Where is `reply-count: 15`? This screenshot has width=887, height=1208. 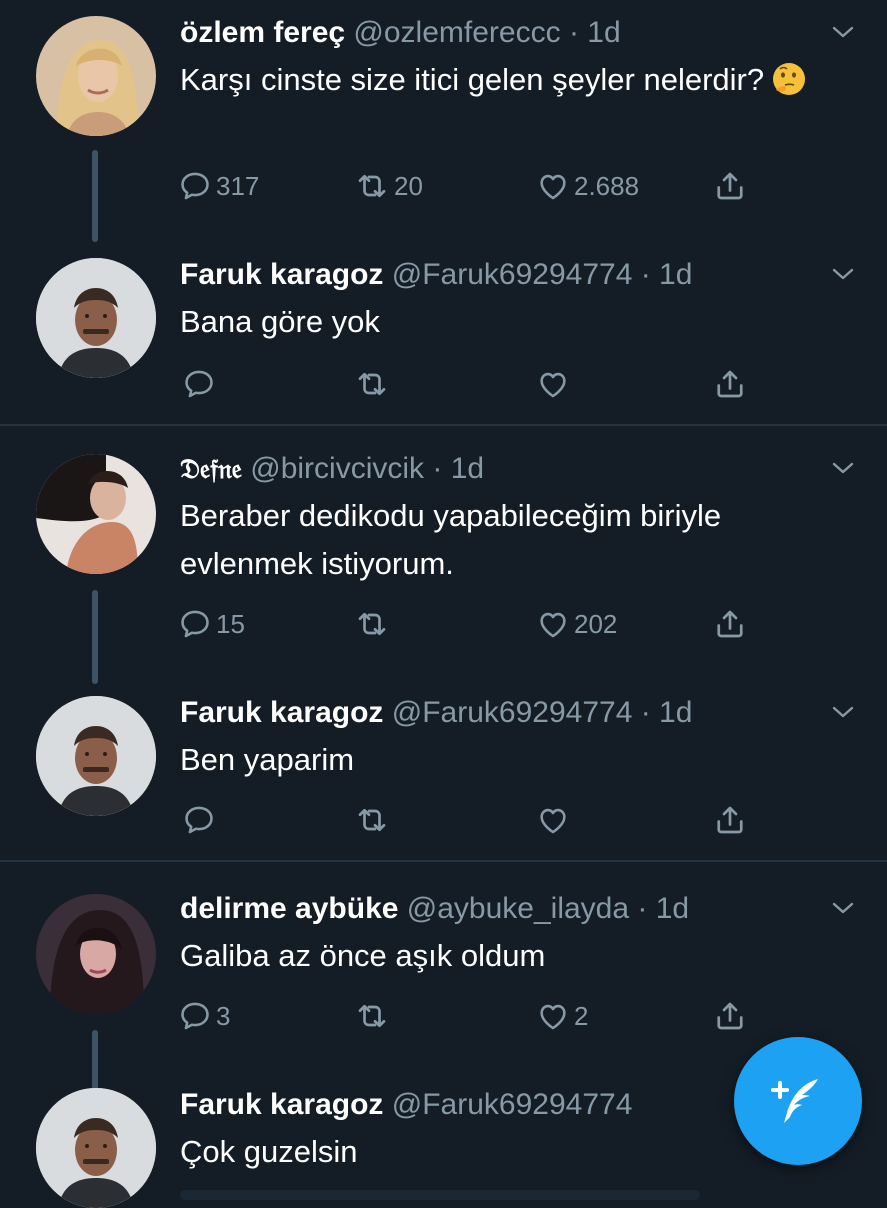 reply-count: 15 is located at coordinates (230, 623).